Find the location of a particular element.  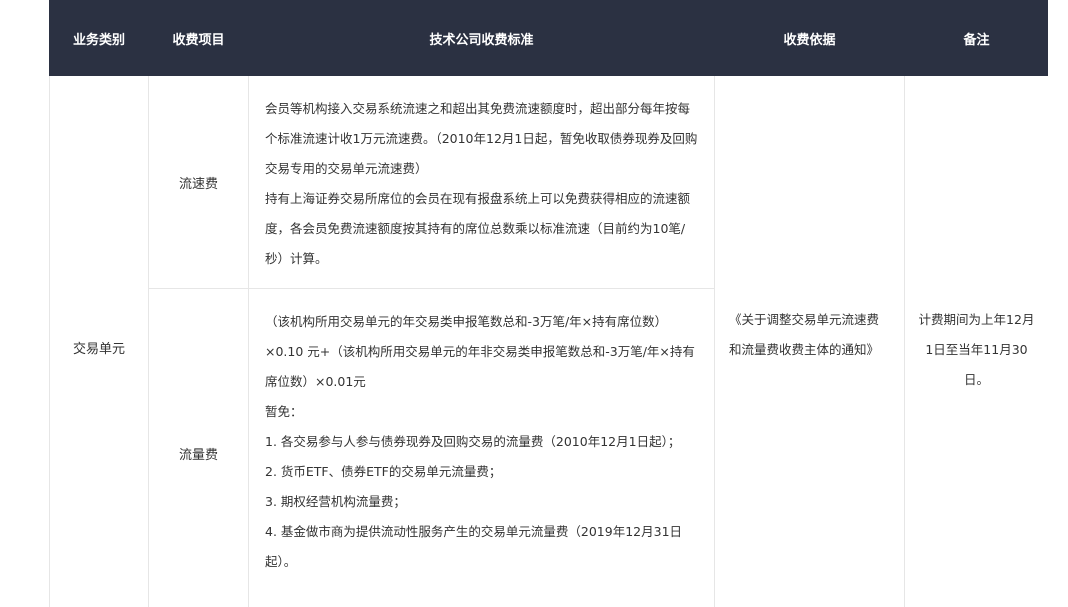

remark-cell: 计费期间为上年12月1日至当年11月30日。 is located at coordinates (976, 341).